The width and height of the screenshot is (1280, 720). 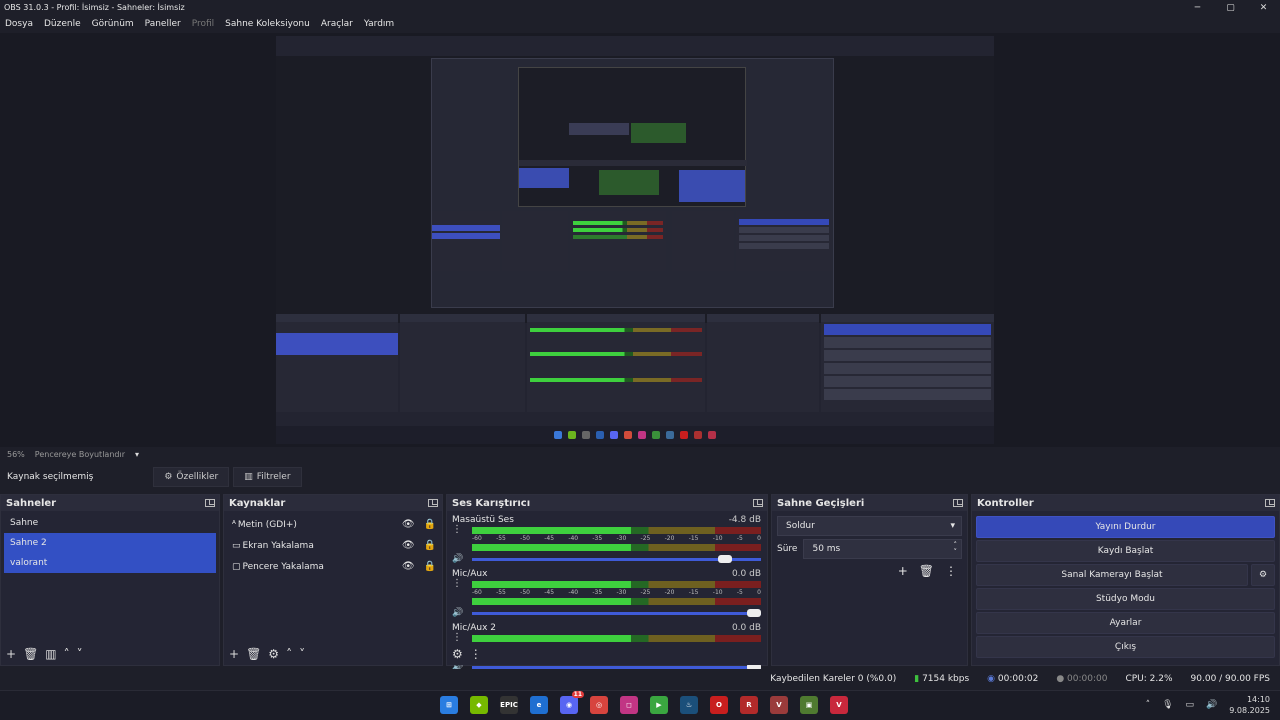 I want to click on menu-file: Dosya, so click(x=19, y=24).